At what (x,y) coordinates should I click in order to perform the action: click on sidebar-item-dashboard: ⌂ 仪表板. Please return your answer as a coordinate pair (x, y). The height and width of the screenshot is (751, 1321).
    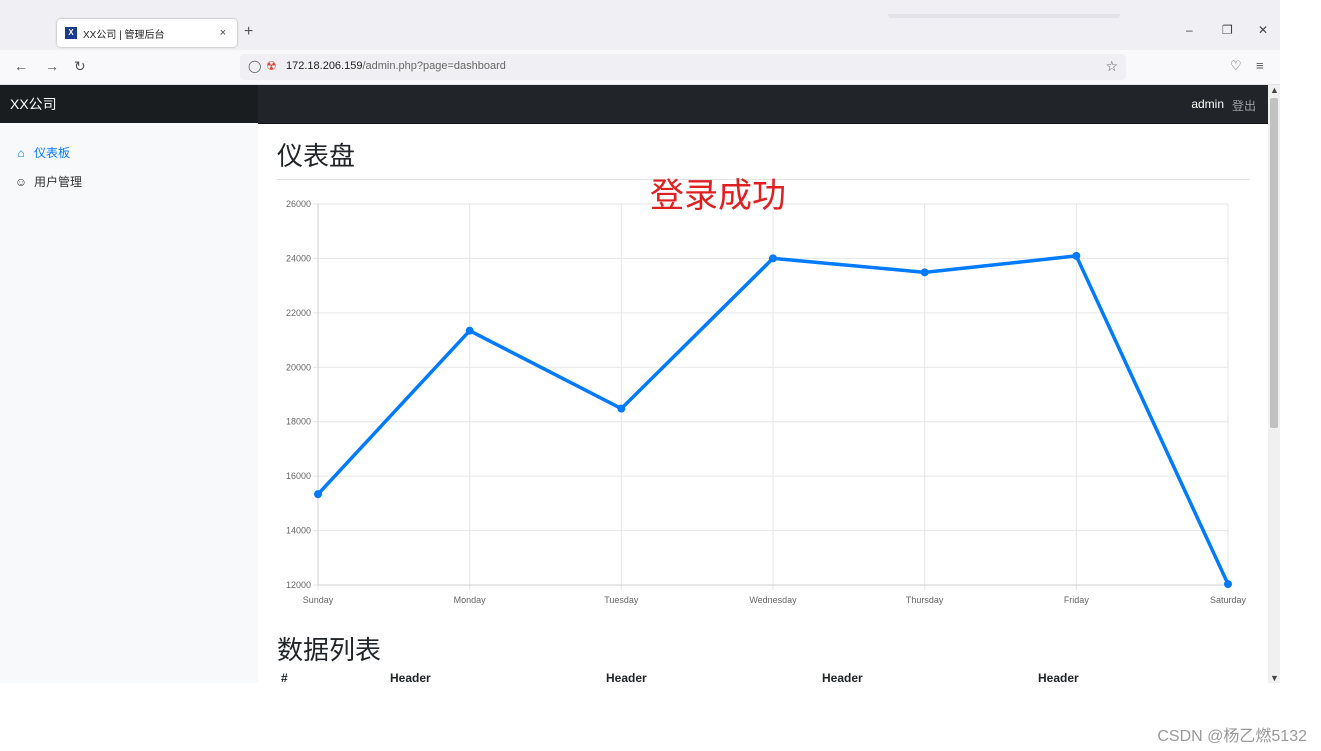
    Looking at the image, I should click on (42, 152).